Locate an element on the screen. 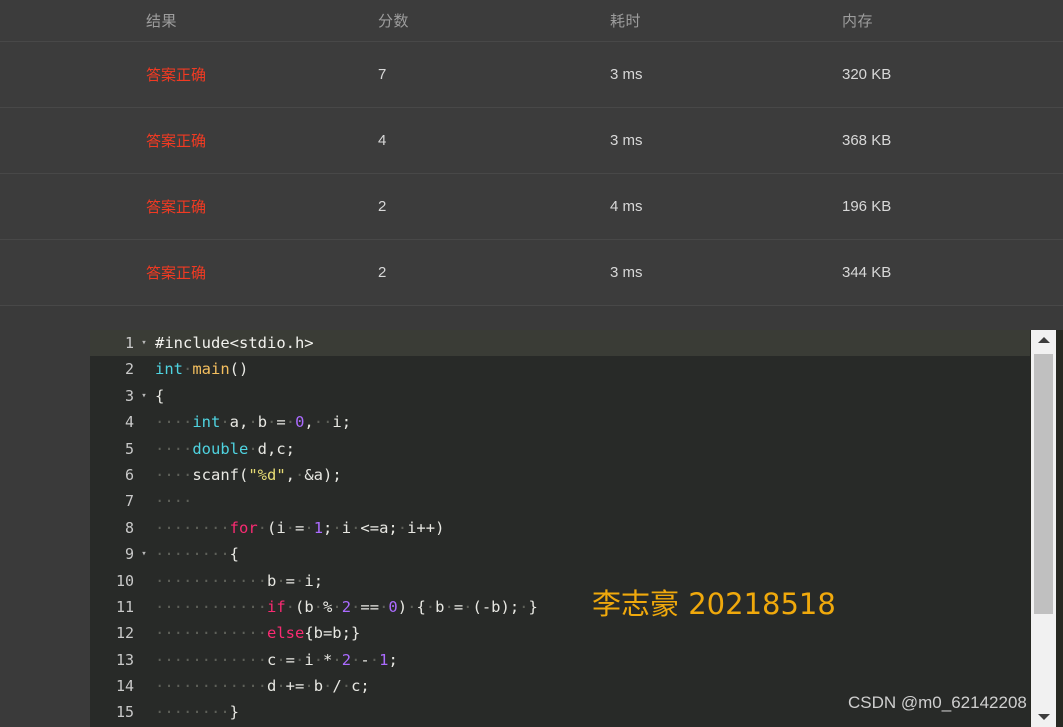 This screenshot has height=727, width=1063. code-token: () is located at coordinates (239, 369).